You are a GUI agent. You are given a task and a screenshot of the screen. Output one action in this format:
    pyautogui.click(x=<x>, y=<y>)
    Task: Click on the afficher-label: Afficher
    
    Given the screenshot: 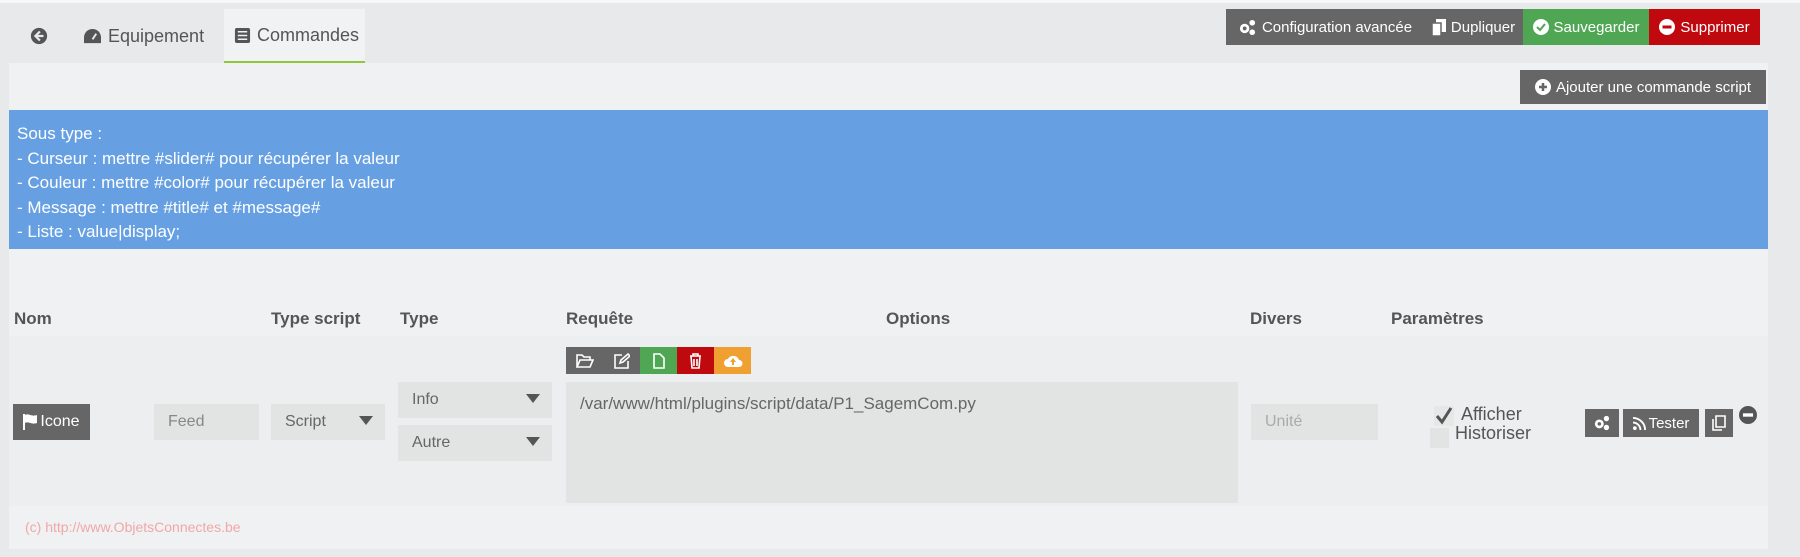 What is the action you would take?
    pyautogui.click(x=1491, y=414)
    